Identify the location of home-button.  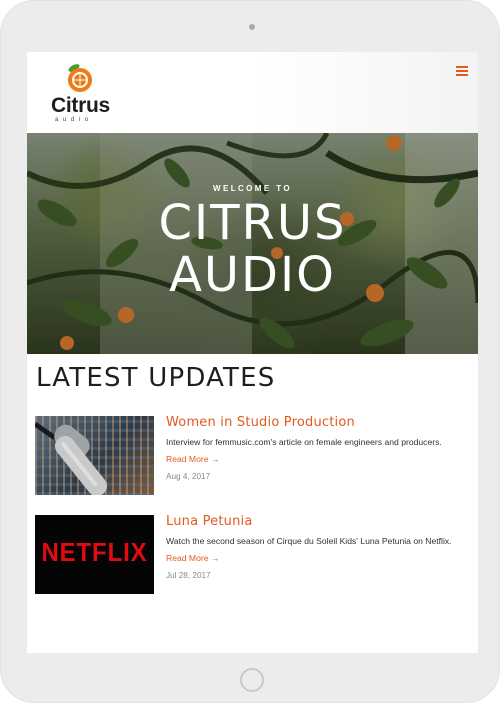
(252, 680).